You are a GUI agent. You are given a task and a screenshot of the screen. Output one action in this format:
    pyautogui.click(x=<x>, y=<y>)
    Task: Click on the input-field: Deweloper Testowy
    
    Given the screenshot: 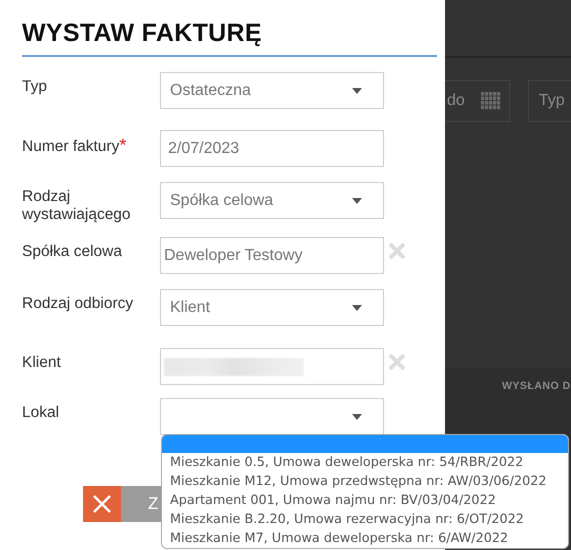 What is the action you would take?
    pyautogui.click(x=272, y=255)
    